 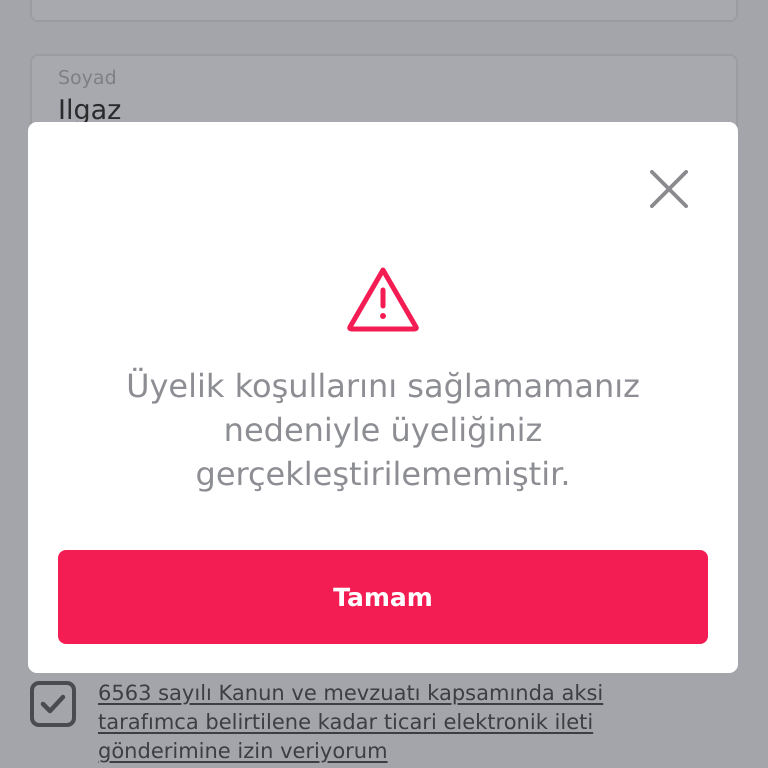 I want to click on checkbox, so click(x=53, y=704).